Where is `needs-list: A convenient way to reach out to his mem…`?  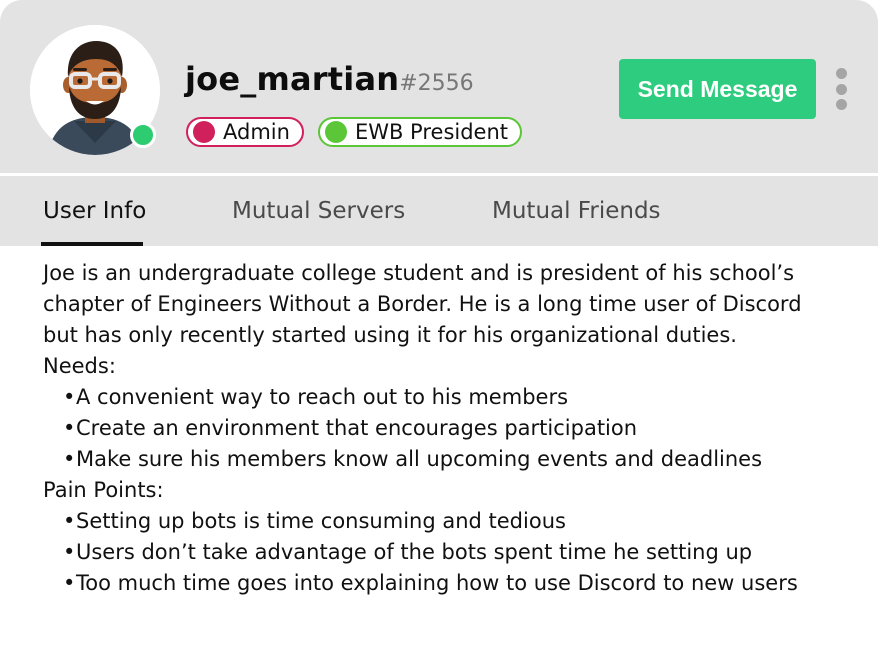
needs-list: A convenient way to reach out to his mem… is located at coordinates (443, 428).